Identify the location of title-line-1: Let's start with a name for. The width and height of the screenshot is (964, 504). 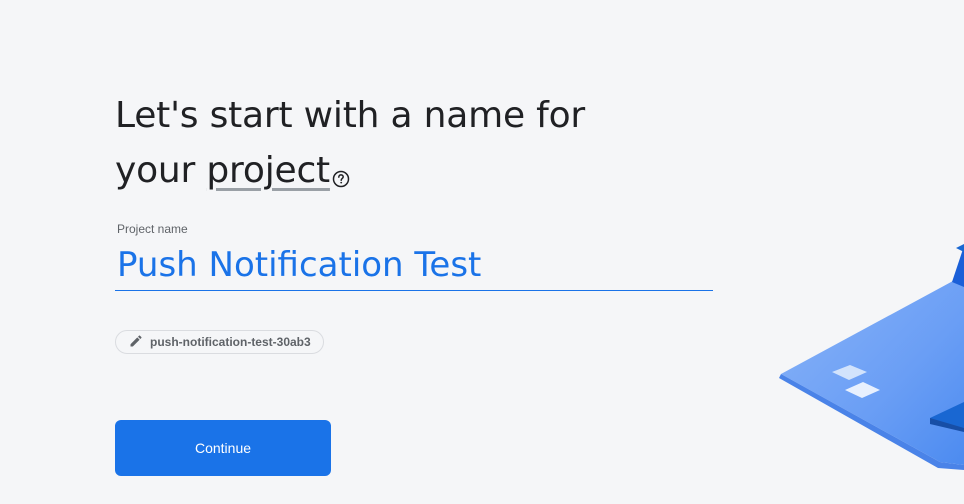
(350, 115).